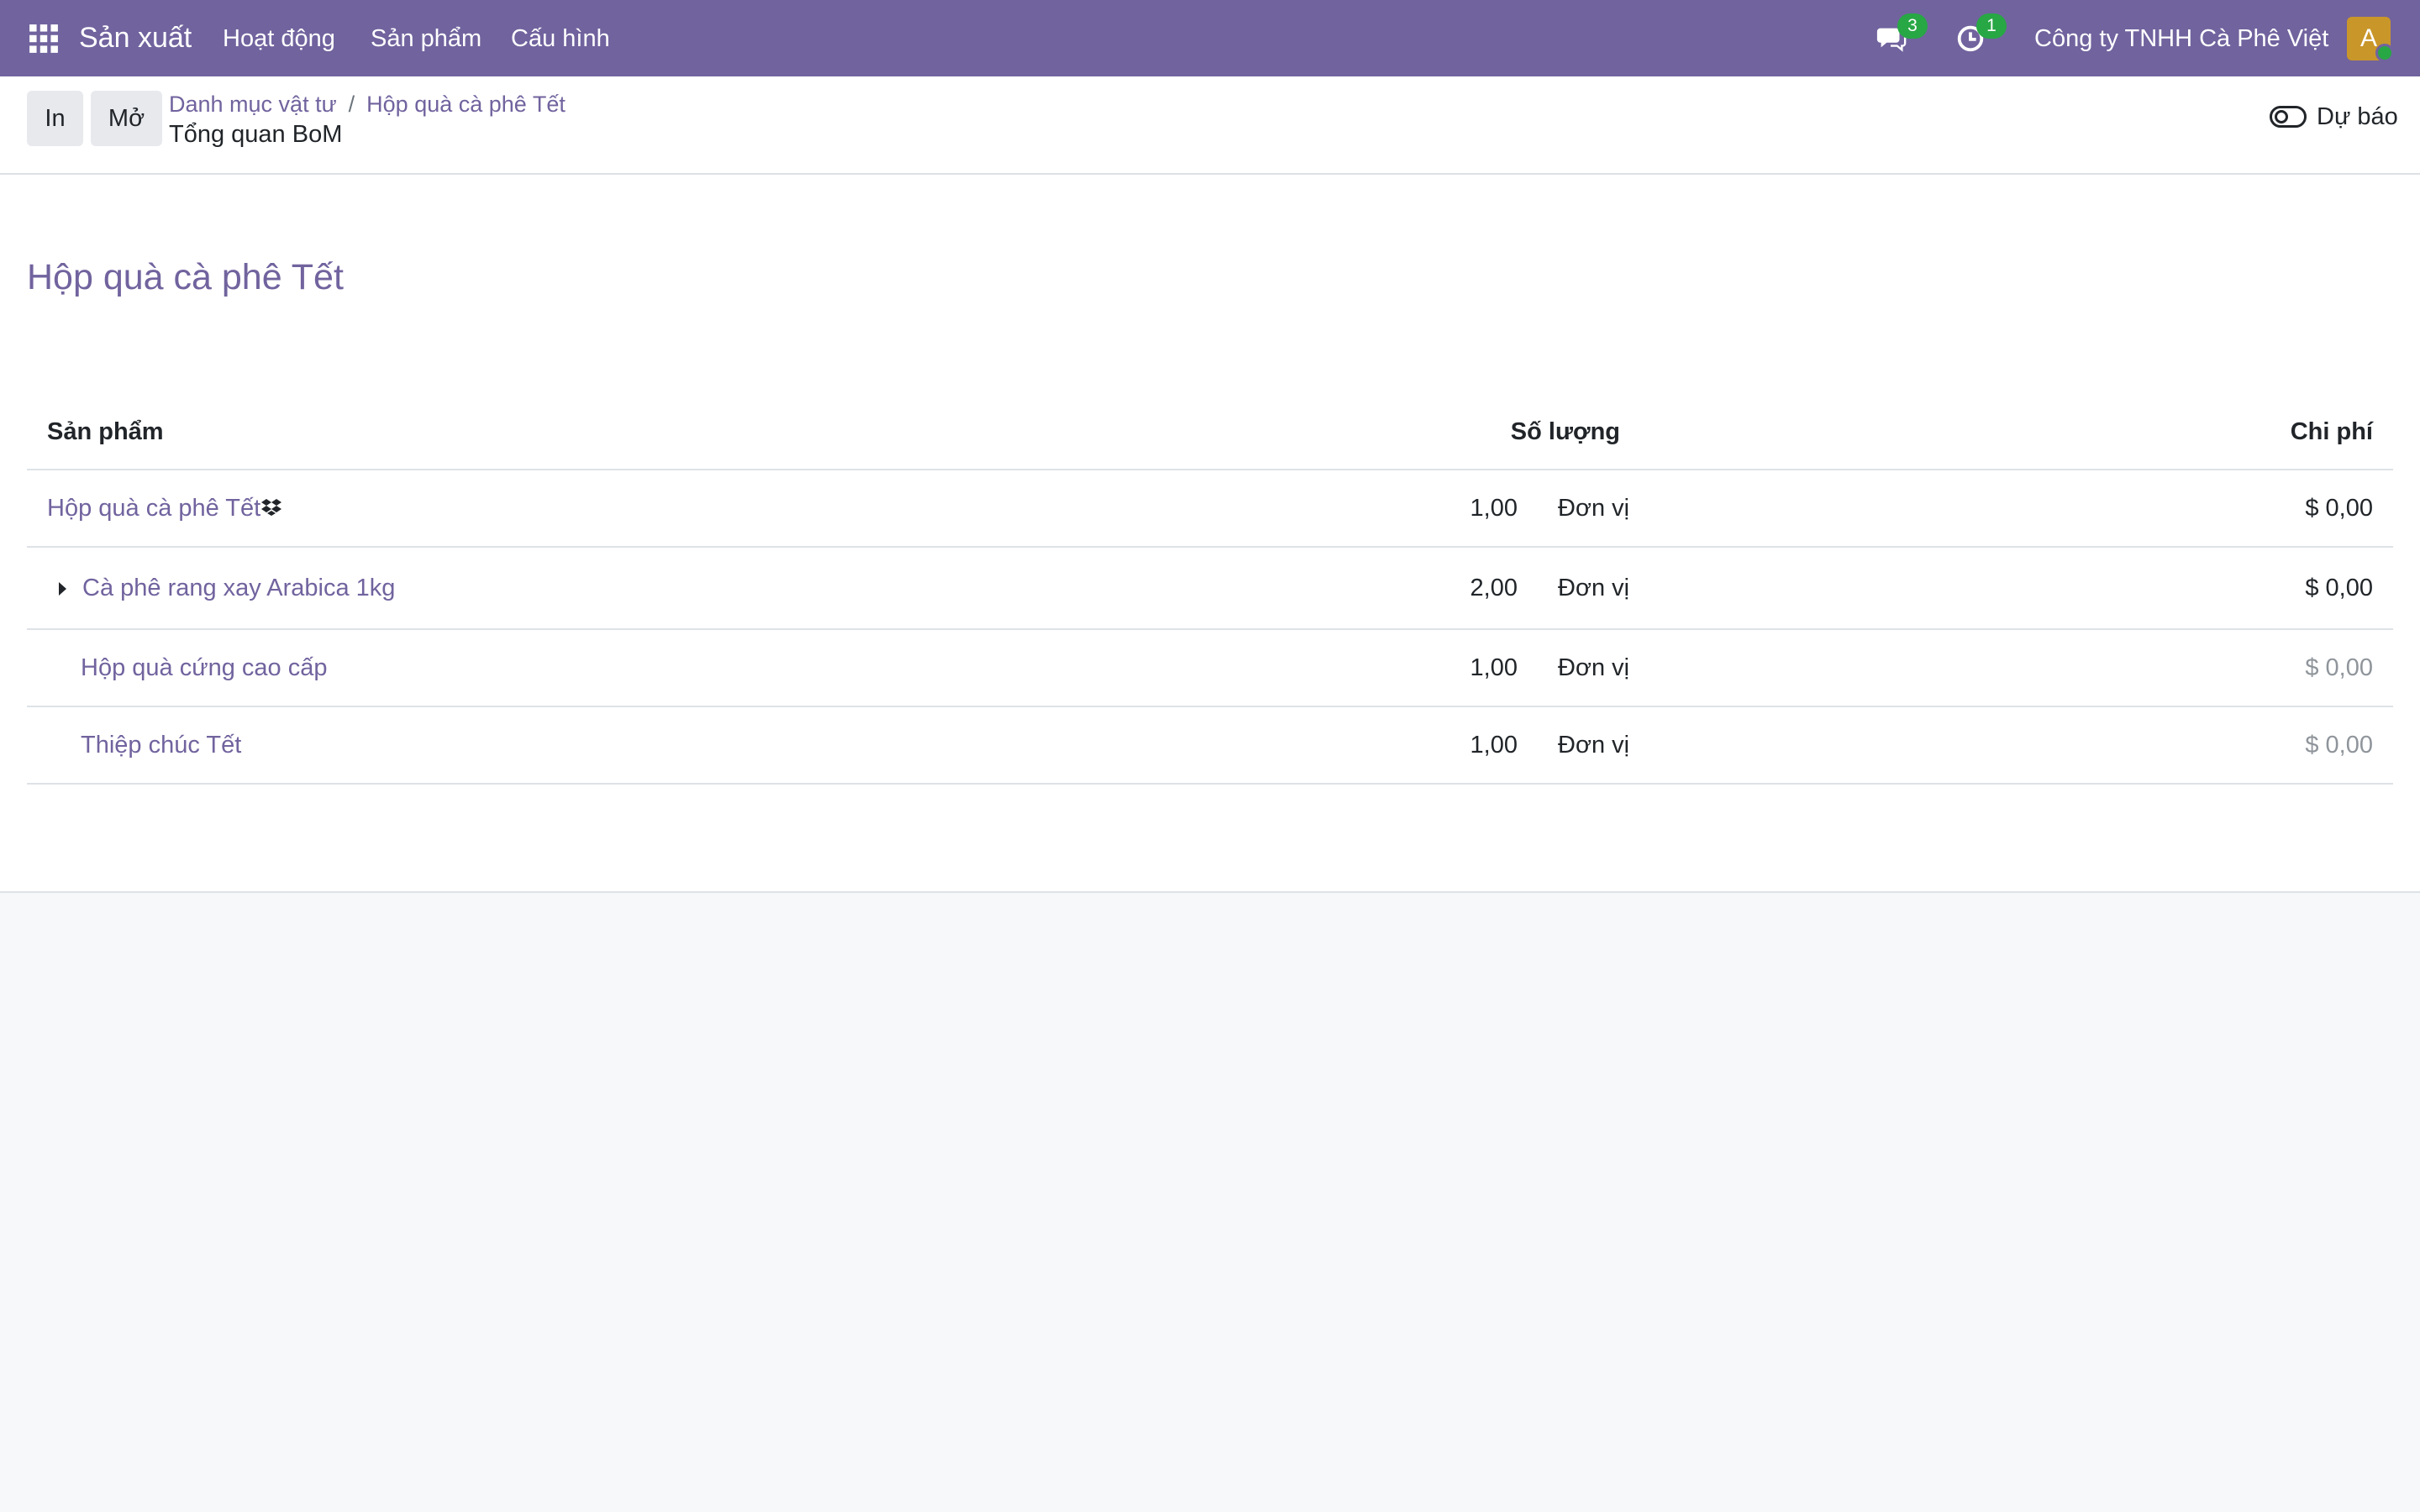 The image size is (2420, 1512). Describe the element at coordinates (560, 39) in the screenshot. I see `menu-configuration: Cấu hình` at that location.